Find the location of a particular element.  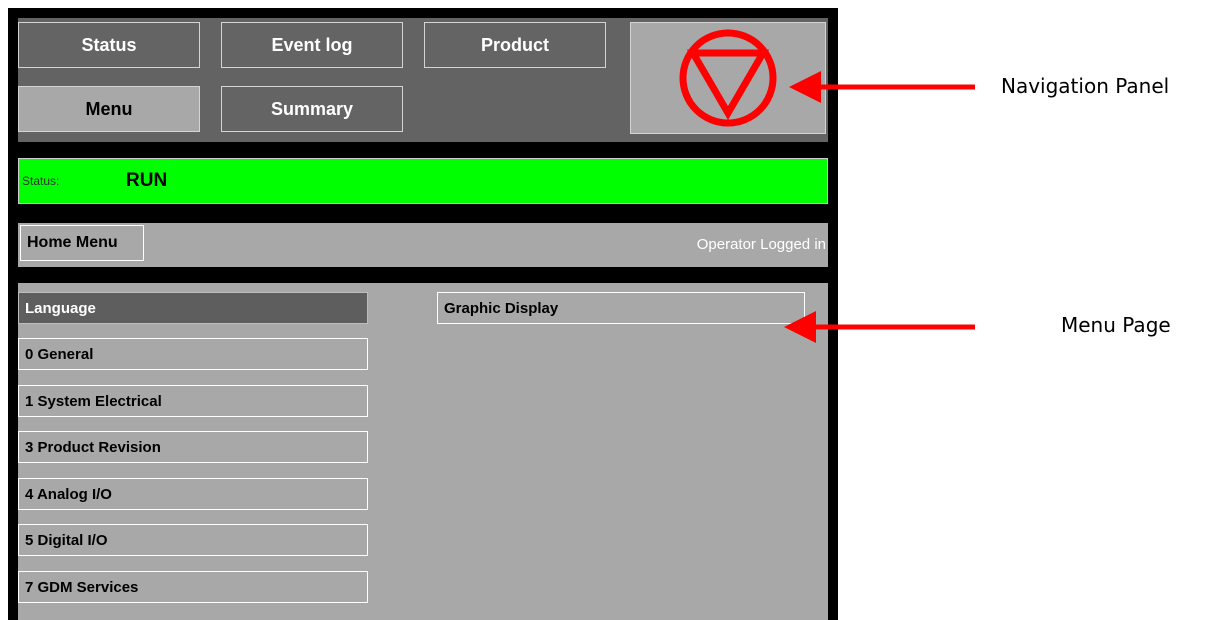

menu-item-language: Language is located at coordinates (193, 308).